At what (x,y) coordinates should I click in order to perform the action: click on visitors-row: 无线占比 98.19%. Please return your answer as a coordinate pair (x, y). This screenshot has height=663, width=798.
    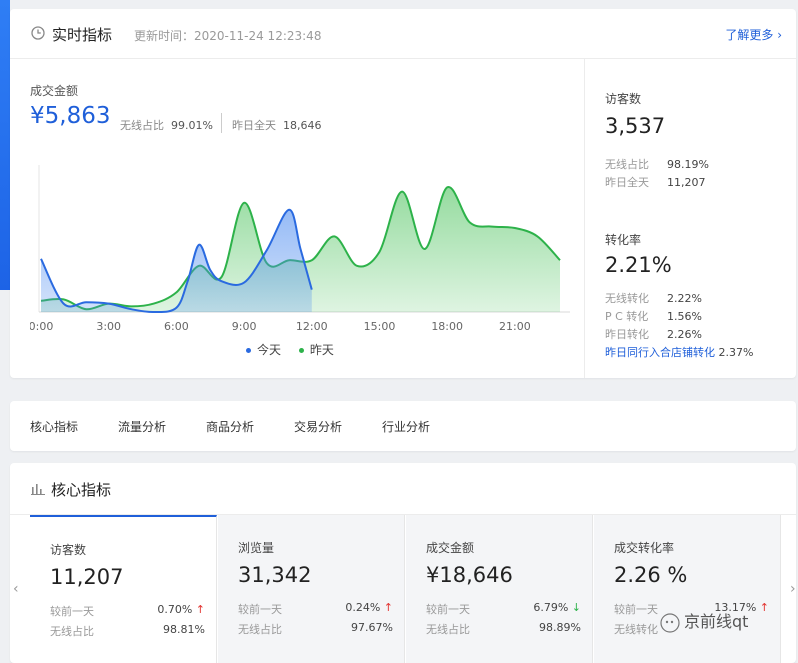
    Looking at the image, I should click on (695, 164).